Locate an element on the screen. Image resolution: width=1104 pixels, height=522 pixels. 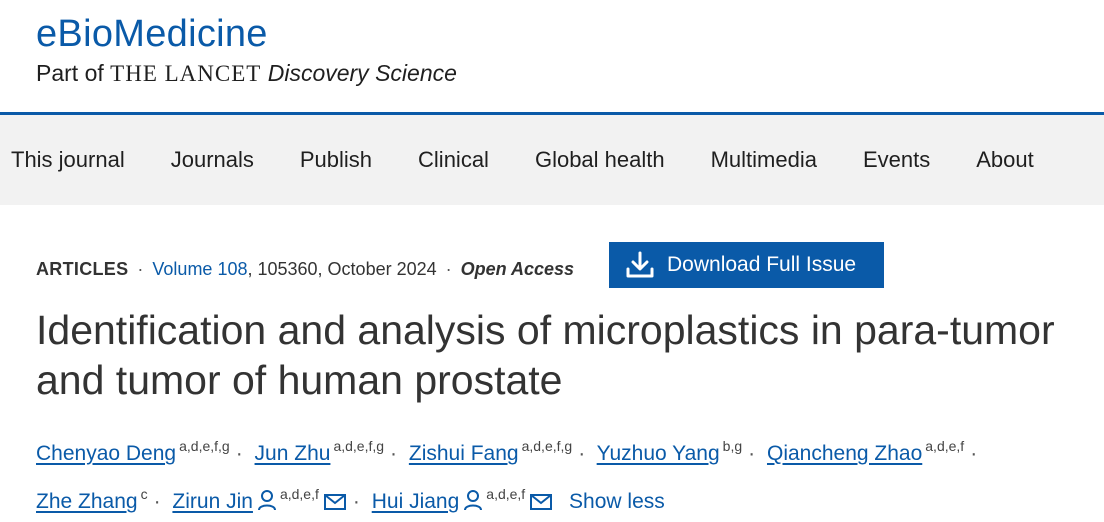
author-affiliations: b,g is located at coordinates (732, 446).